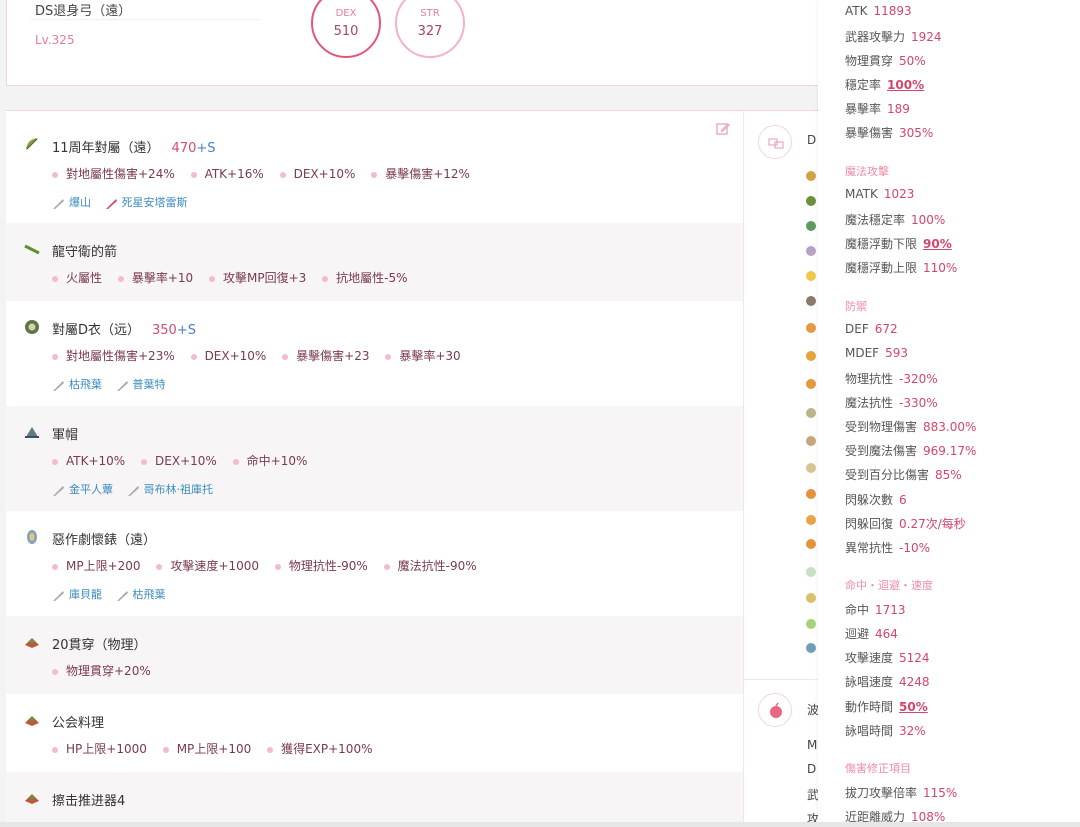  What do you see at coordinates (876, 500) in the screenshot?
I see `status-row: 閃躲次數 6` at bounding box center [876, 500].